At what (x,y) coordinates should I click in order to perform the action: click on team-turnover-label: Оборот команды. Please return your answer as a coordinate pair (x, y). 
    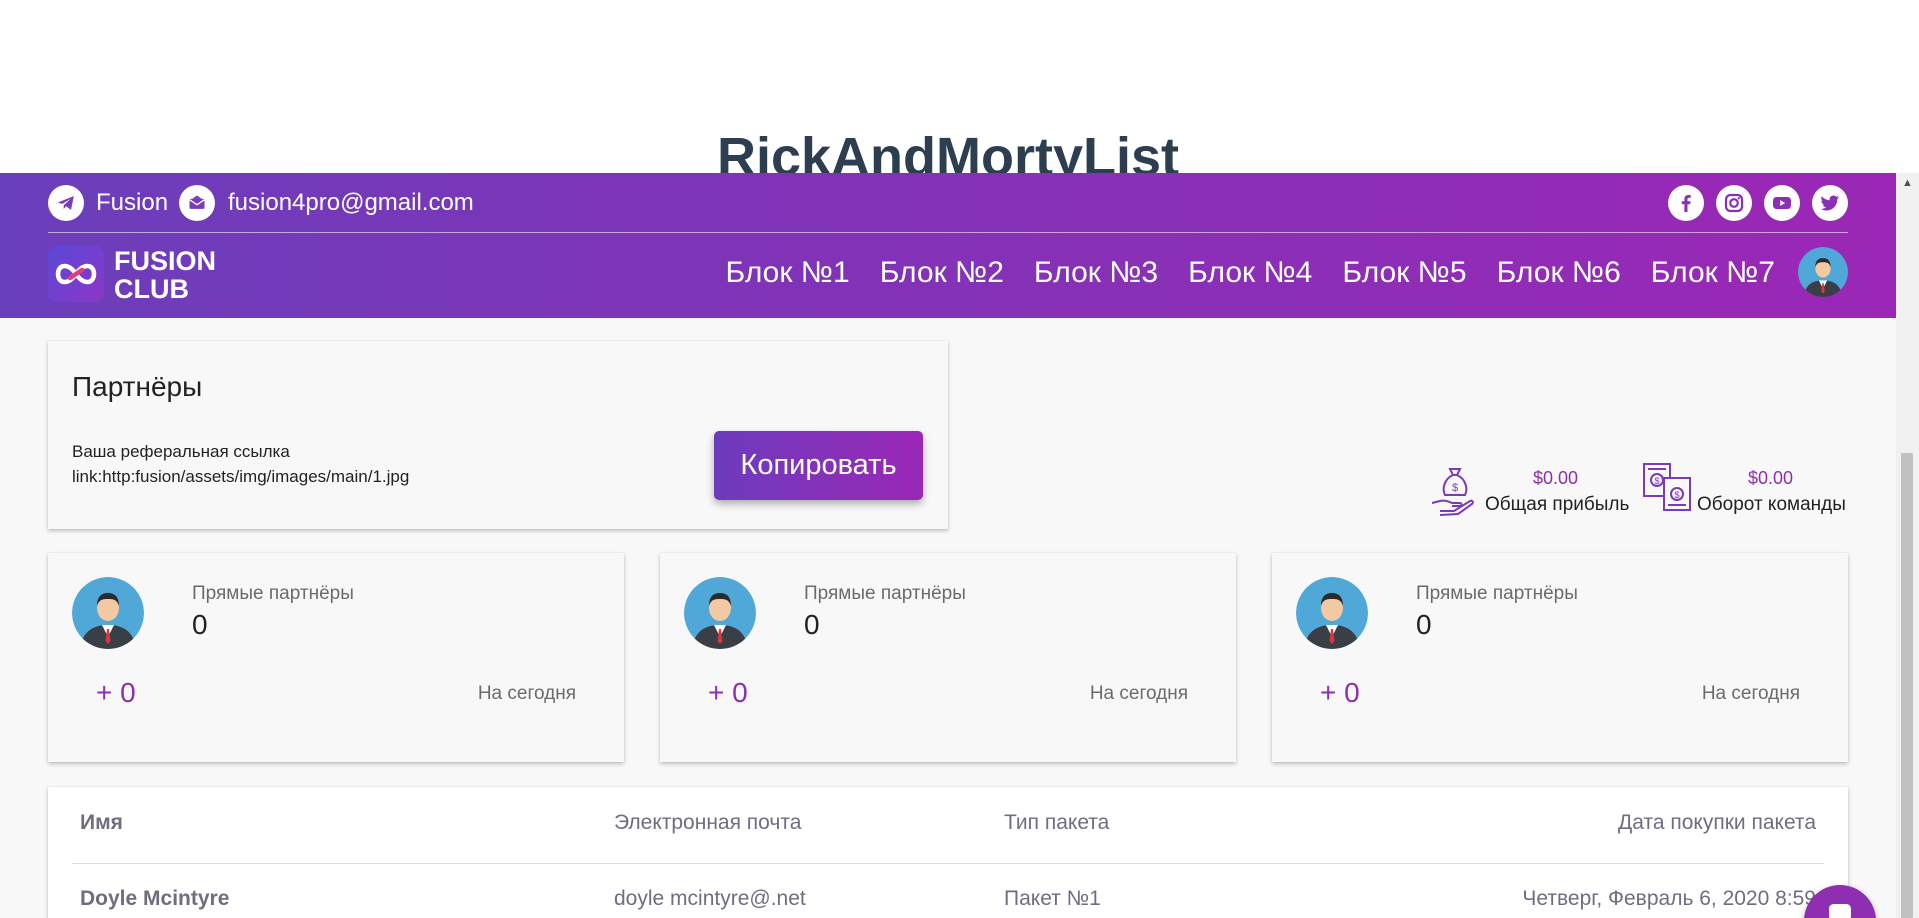
    Looking at the image, I should click on (1771, 504).